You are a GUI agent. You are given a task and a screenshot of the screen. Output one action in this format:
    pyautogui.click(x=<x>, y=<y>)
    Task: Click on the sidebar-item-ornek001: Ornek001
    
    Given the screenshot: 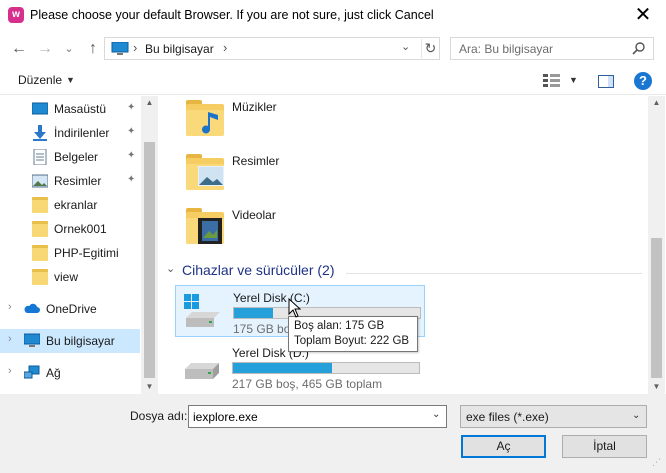 What is the action you would take?
    pyautogui.click(x=70, y=229)
    